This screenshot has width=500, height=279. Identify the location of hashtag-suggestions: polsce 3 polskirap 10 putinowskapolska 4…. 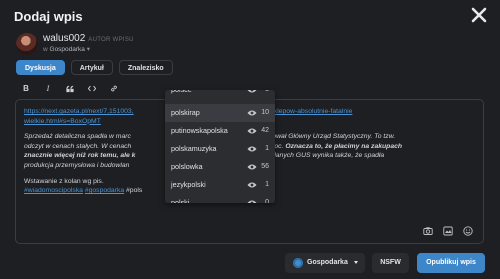
(220, 146).